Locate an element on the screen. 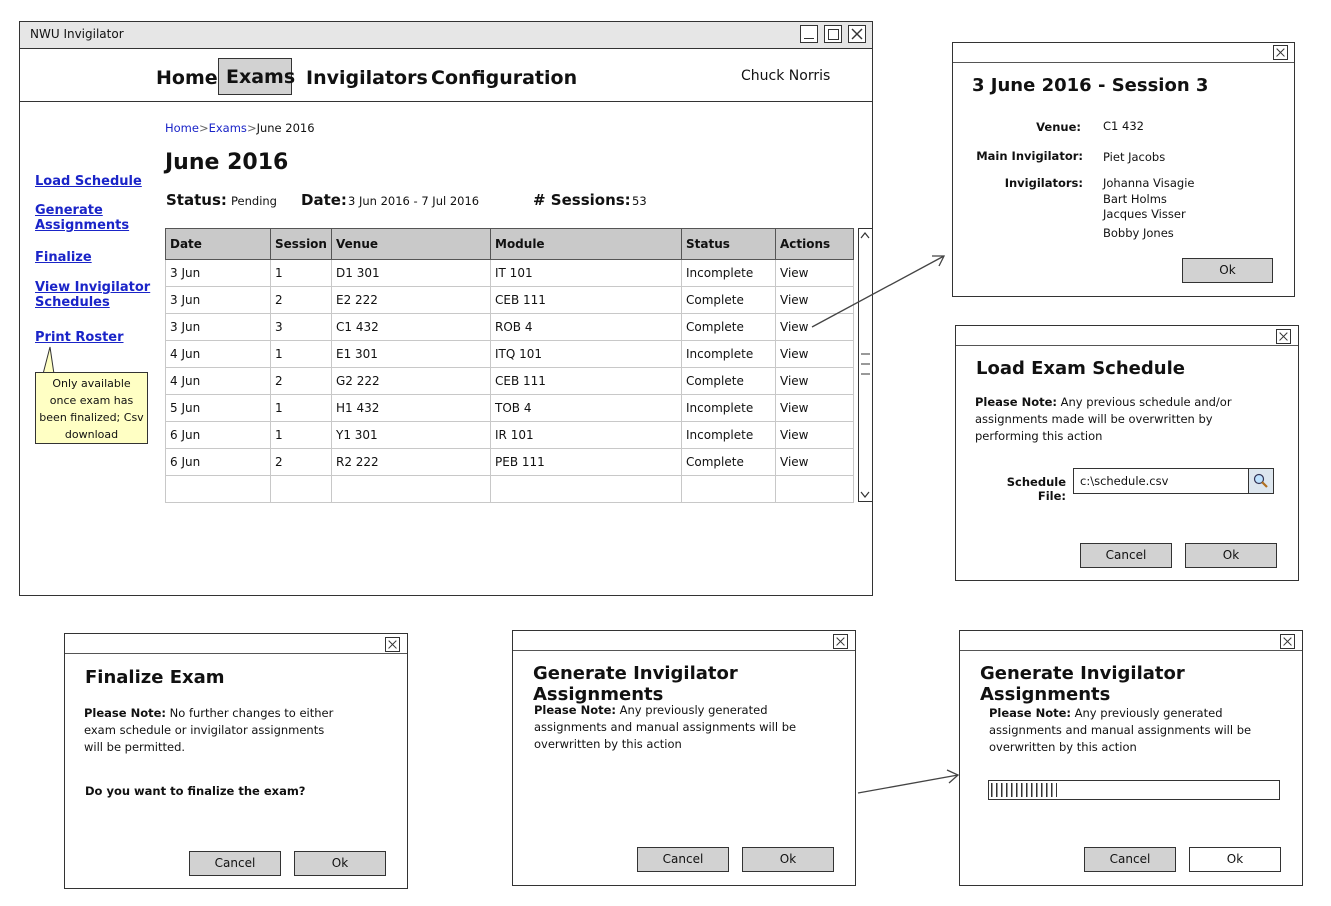 Image resolution: width=1331 pixels, height=906 pixels. sidebar-load-schedule: Load Schedule is located at coordinates (88, 181).